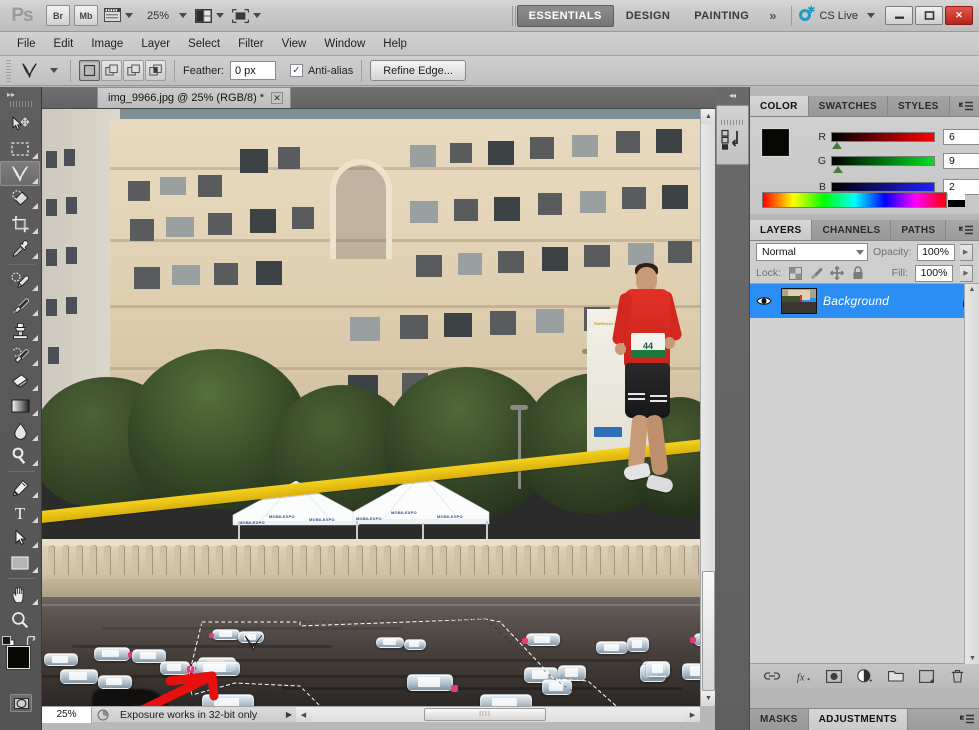 The height and width of the screenshot is (730, 979). I want to click on lasso-tool-icon, so click(29, 71).